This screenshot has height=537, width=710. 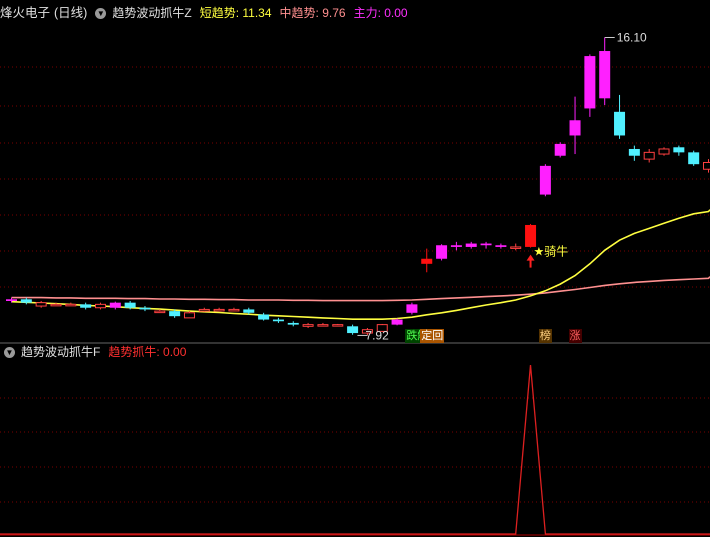 What do you see at coordinates (377, 335) in the screenshot?
I see `low-price-label: 7.92` at bounding box center [377, 335].